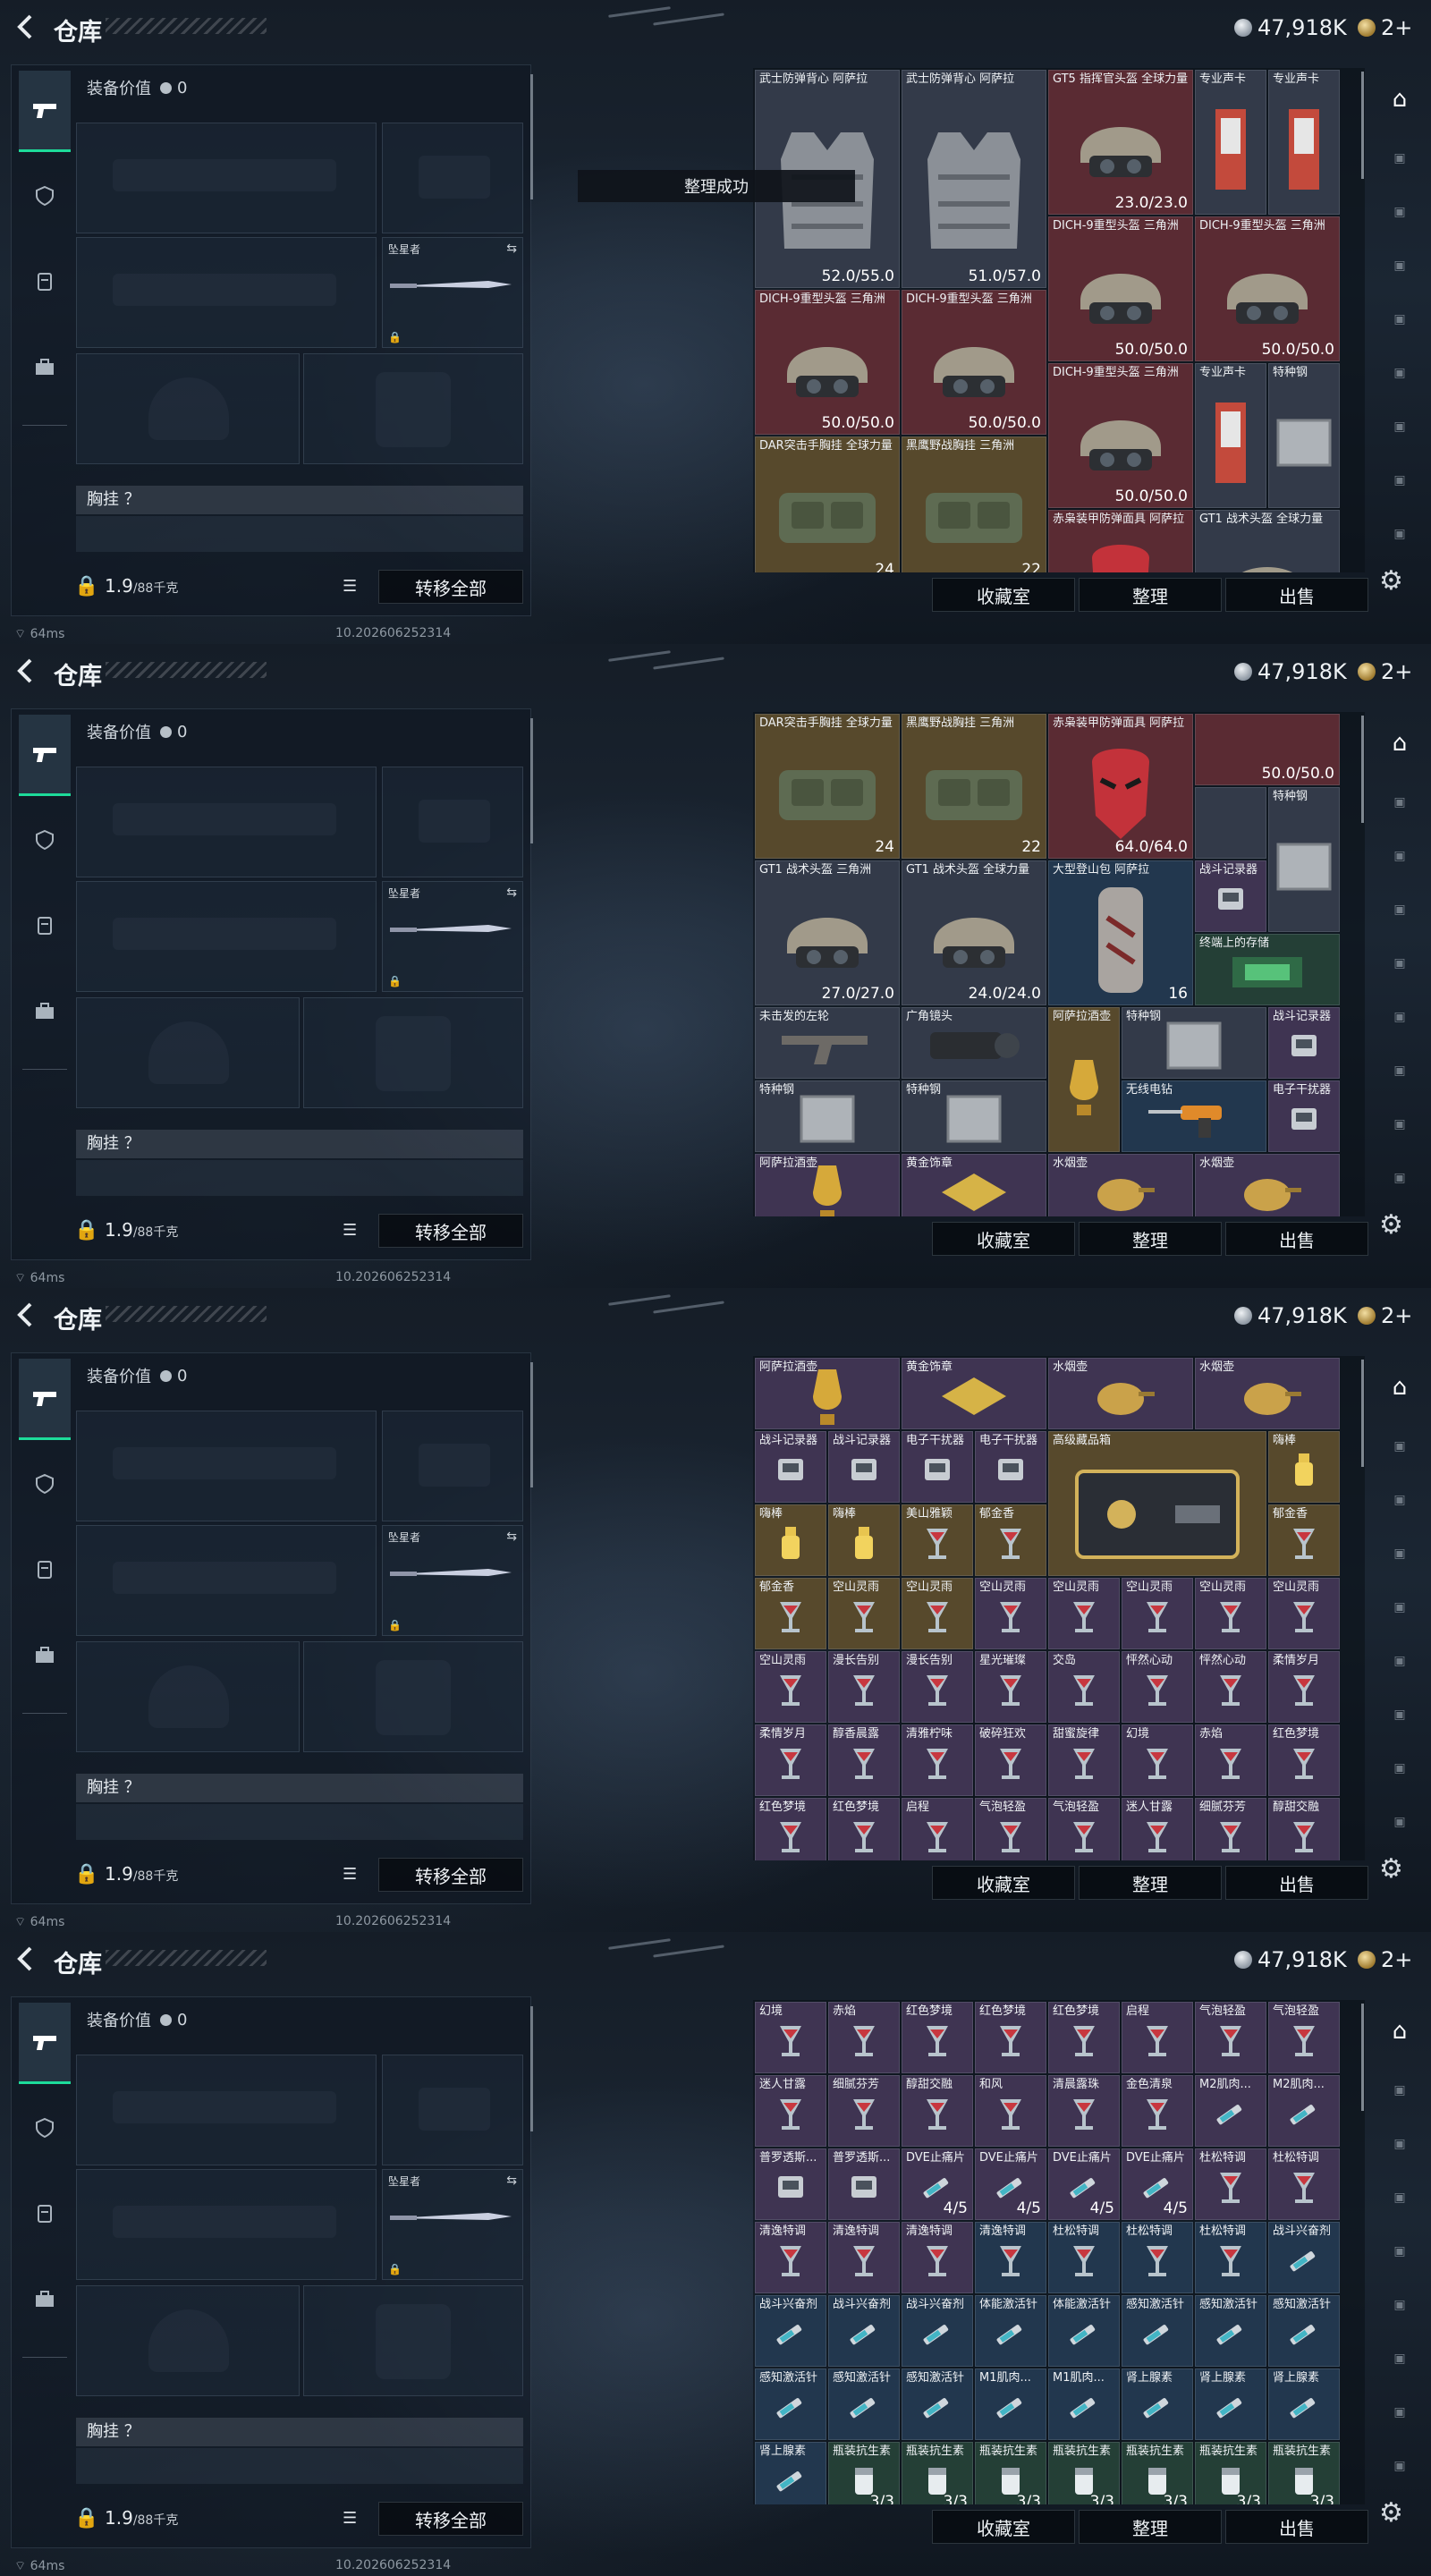  Describe the element at coordinates (1157, 1503) in the screenshot. I see `stash-item: 高级藏品箱` at that location.